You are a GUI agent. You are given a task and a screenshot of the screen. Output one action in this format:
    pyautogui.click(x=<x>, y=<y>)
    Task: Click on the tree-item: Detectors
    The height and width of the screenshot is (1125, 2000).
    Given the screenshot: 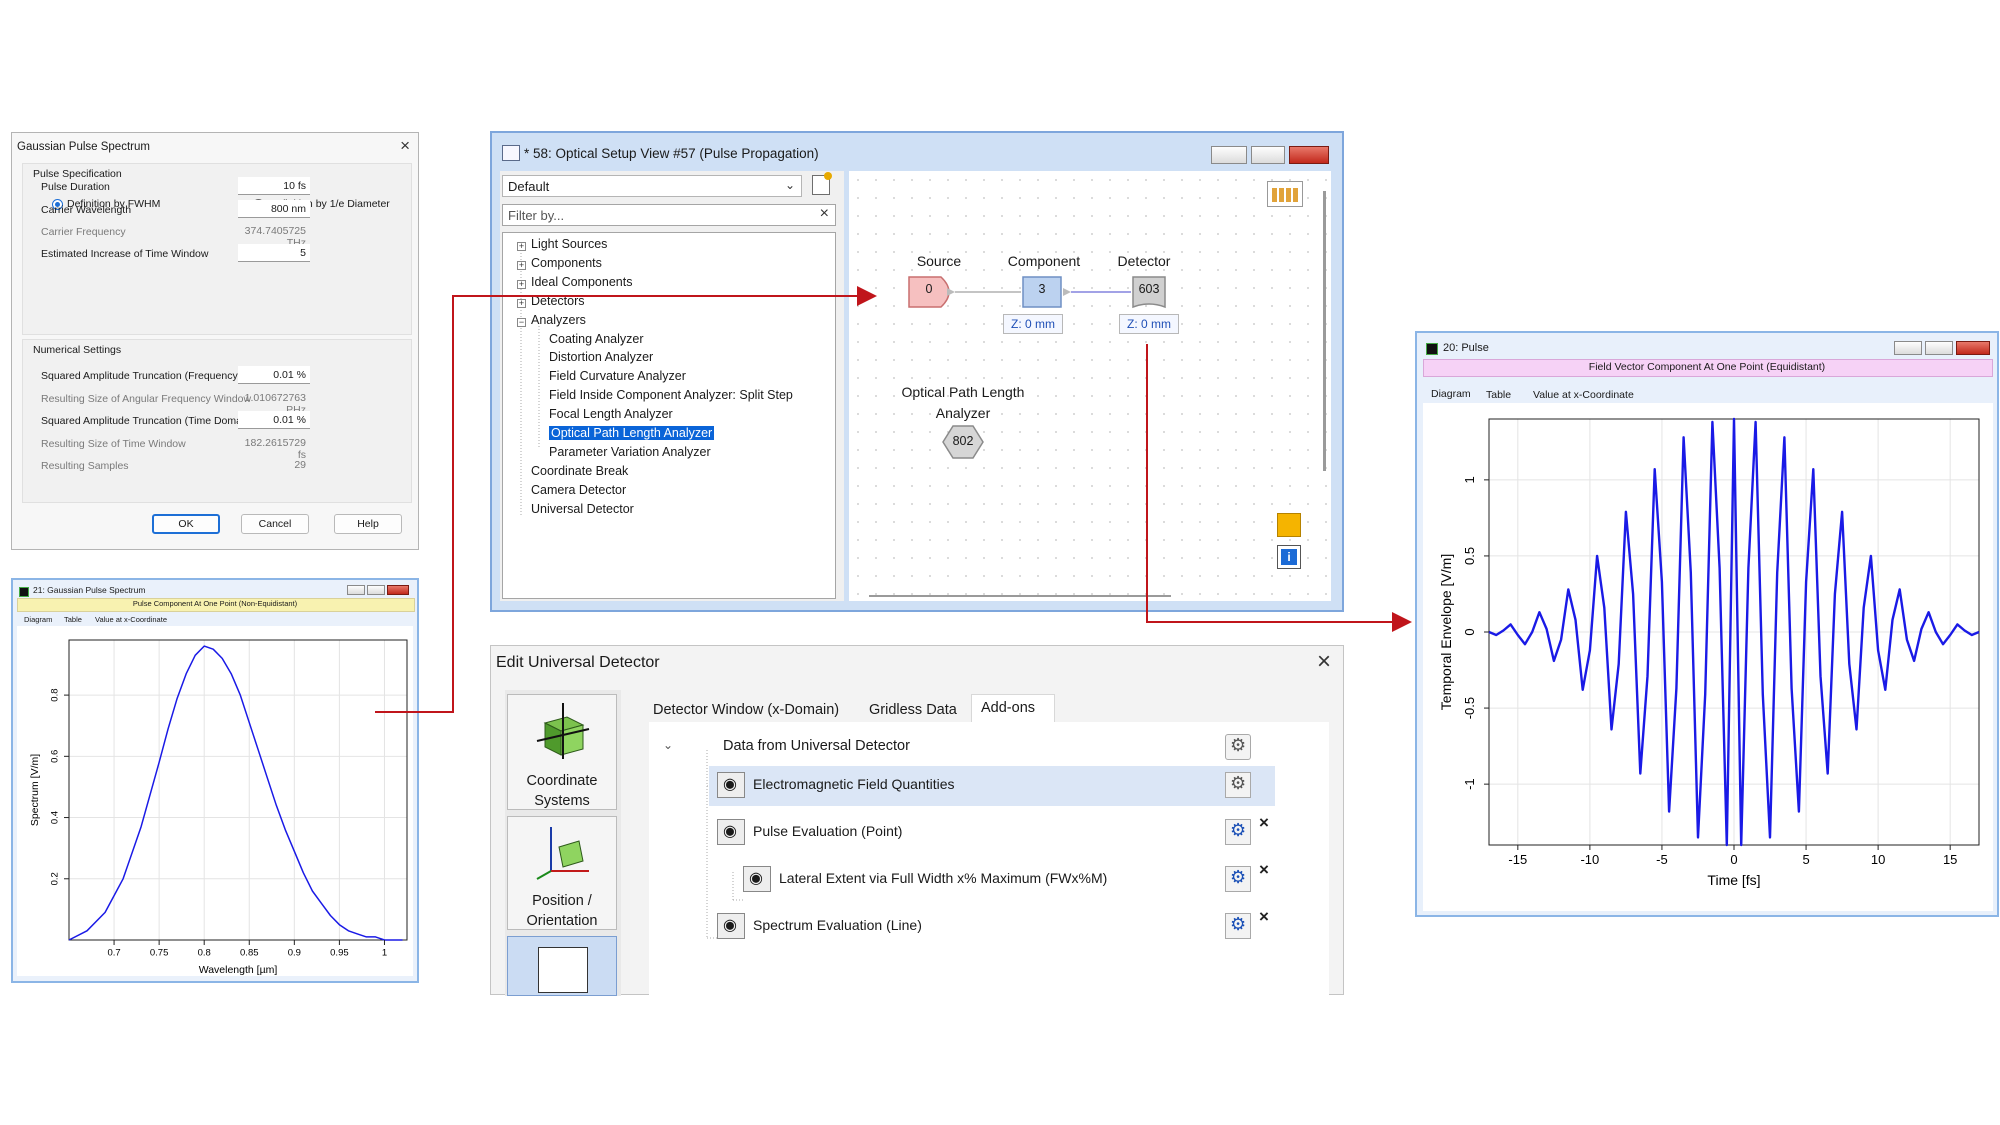 What is the action you would take?
    pyautogui.click(x=558, y=301)
    